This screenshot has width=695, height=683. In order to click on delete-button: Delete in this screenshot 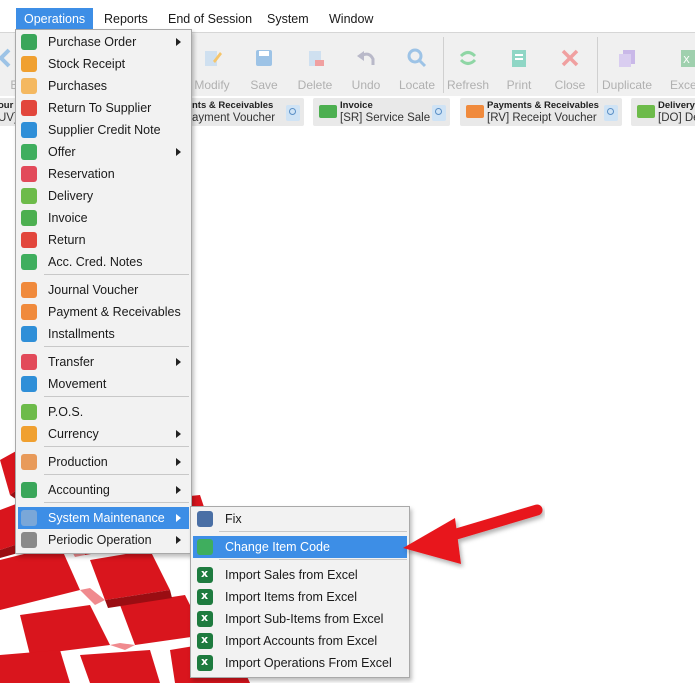, I will do `click(315, 65)`.